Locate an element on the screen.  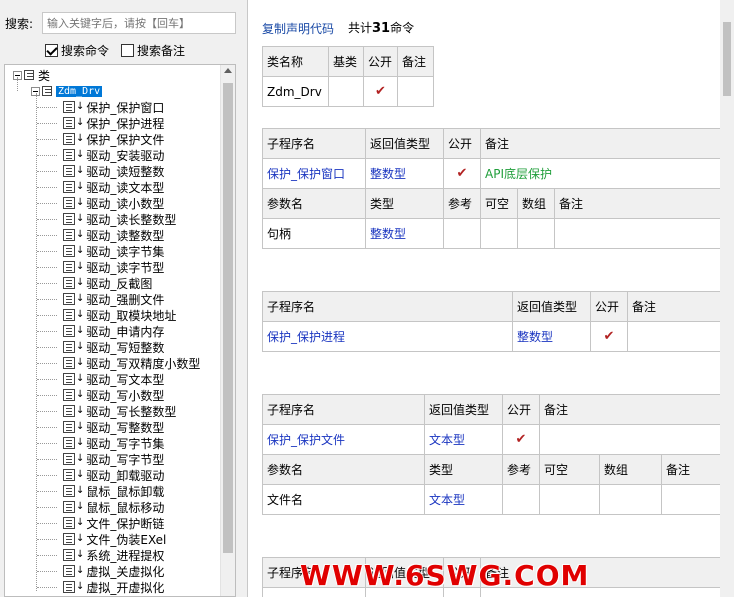
tree-sub-item: ↓ 驱动_读字节型 is located at coordinates (101, 267).